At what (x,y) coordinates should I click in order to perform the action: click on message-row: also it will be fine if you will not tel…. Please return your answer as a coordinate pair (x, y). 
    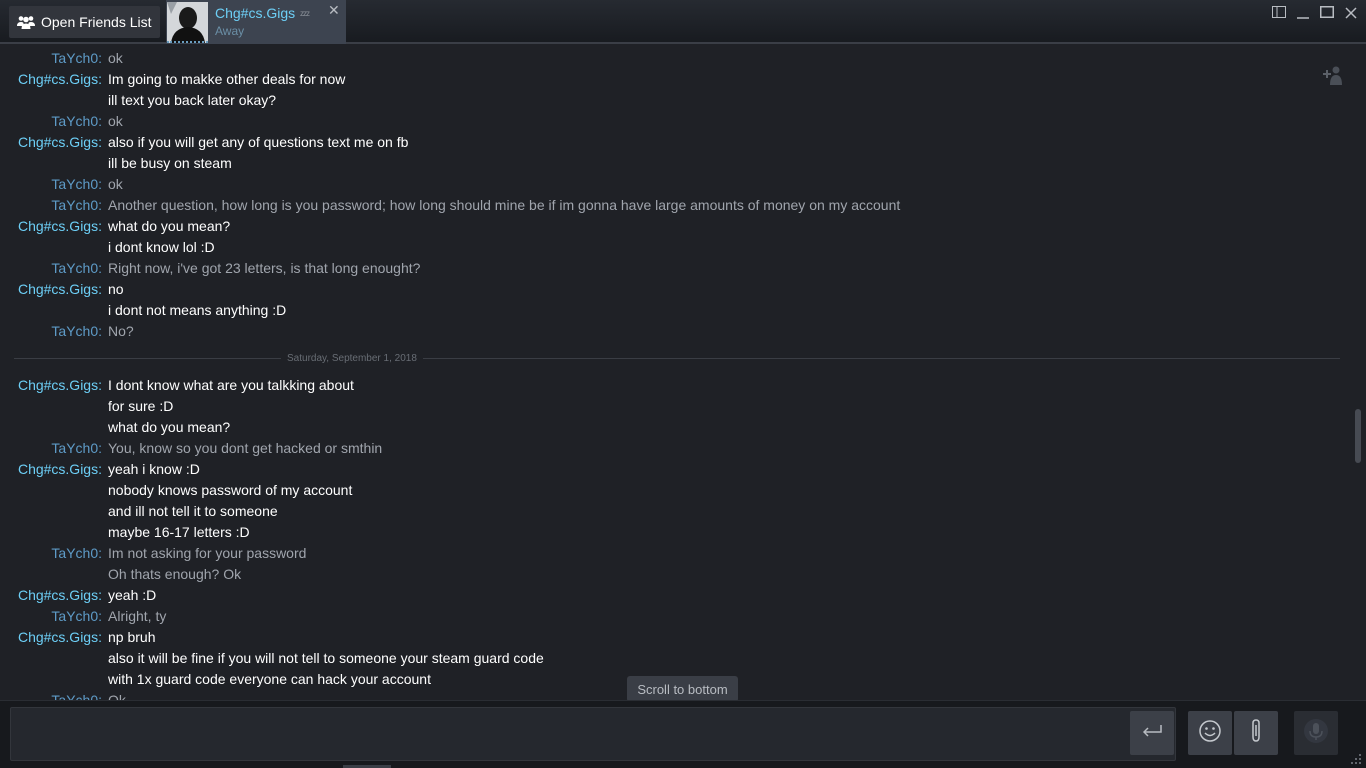
    Looking at the image, I should click on (670, 658).